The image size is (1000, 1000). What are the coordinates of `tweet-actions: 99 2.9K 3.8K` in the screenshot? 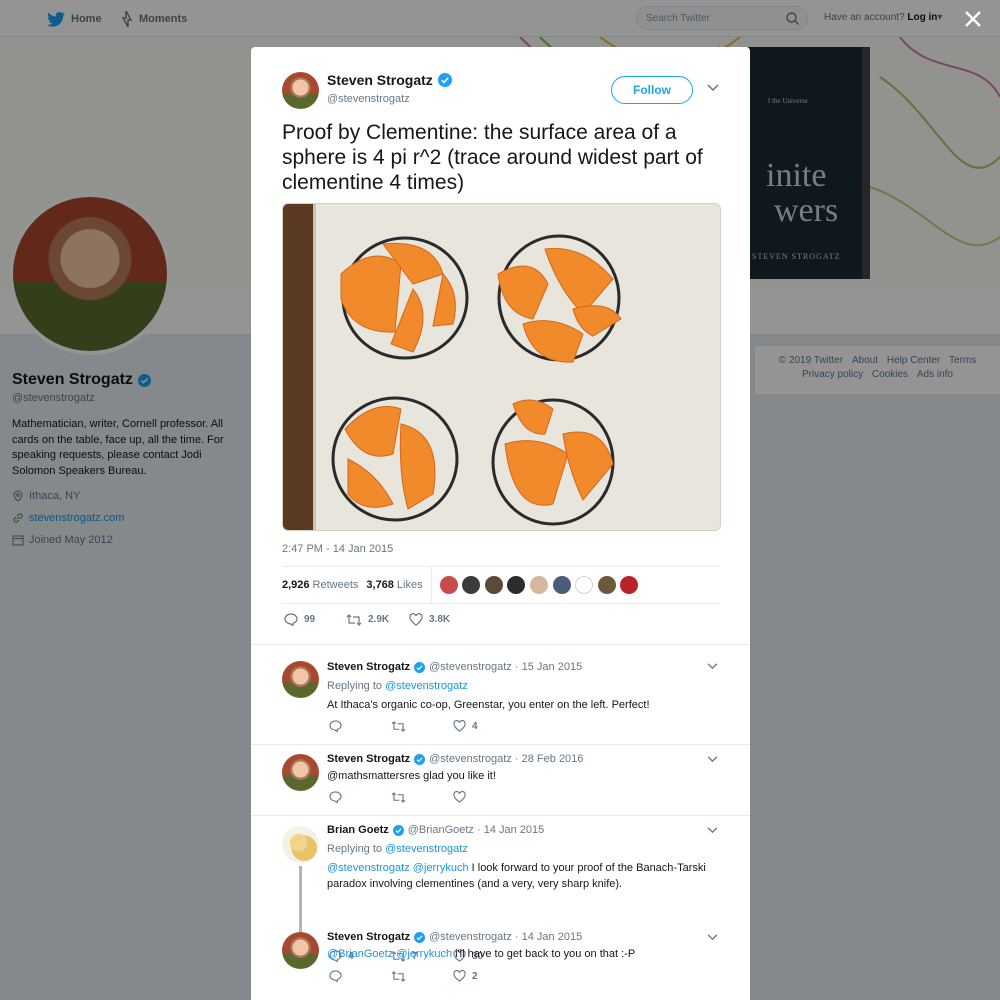 It's located at (367, 619).